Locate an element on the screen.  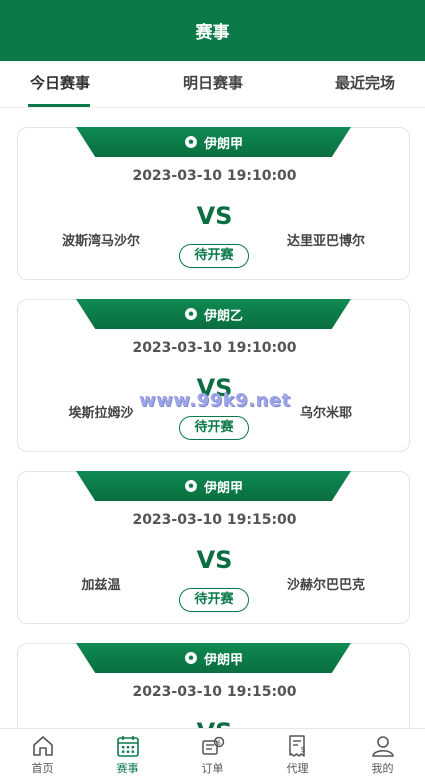
nav-item-home: 首页 is located at coordinates (42, 753).